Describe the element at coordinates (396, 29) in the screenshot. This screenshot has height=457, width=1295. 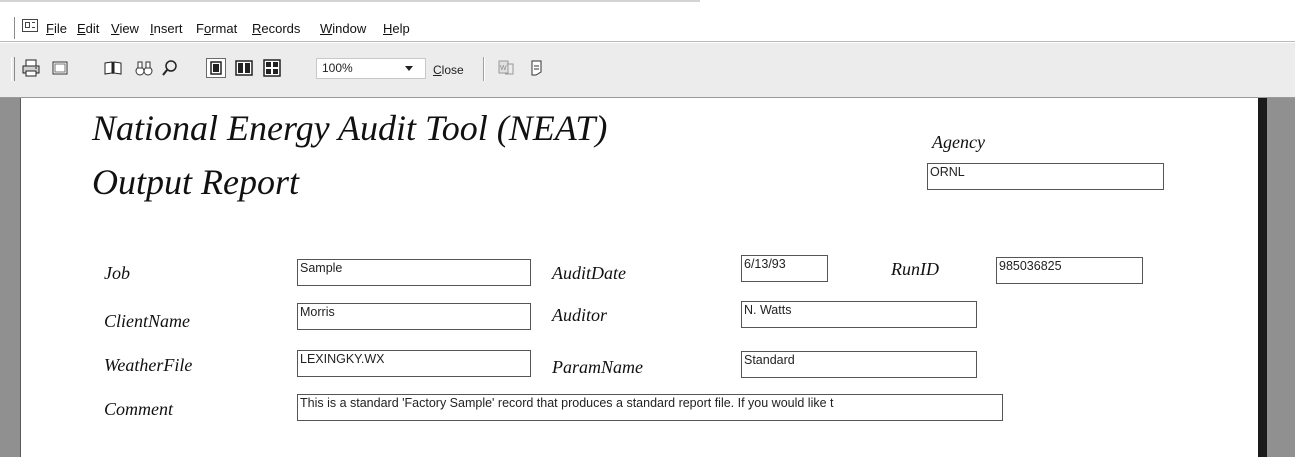
I see `menu-help: Help` at that location.